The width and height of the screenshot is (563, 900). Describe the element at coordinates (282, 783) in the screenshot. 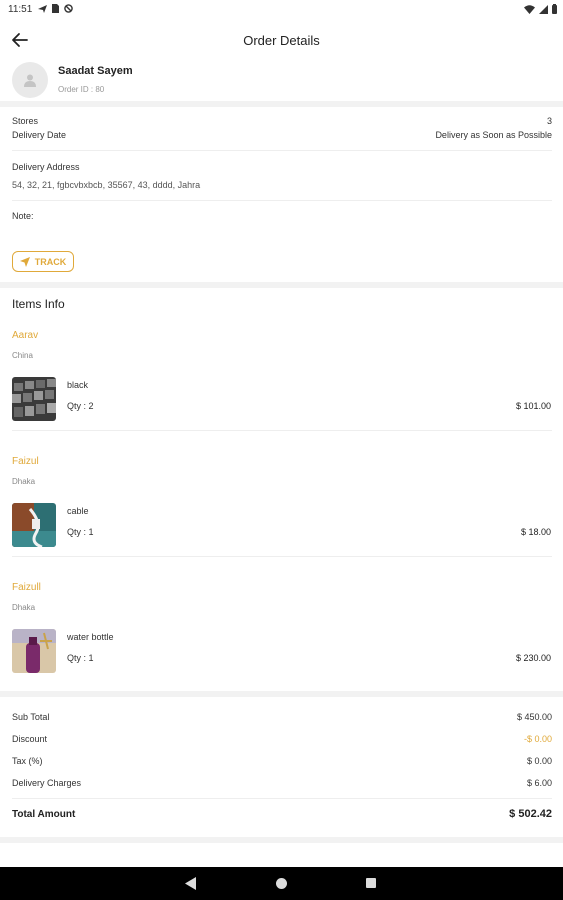

I see `delivery-charges-row: Delivery Charges $ 6.00` at that location.